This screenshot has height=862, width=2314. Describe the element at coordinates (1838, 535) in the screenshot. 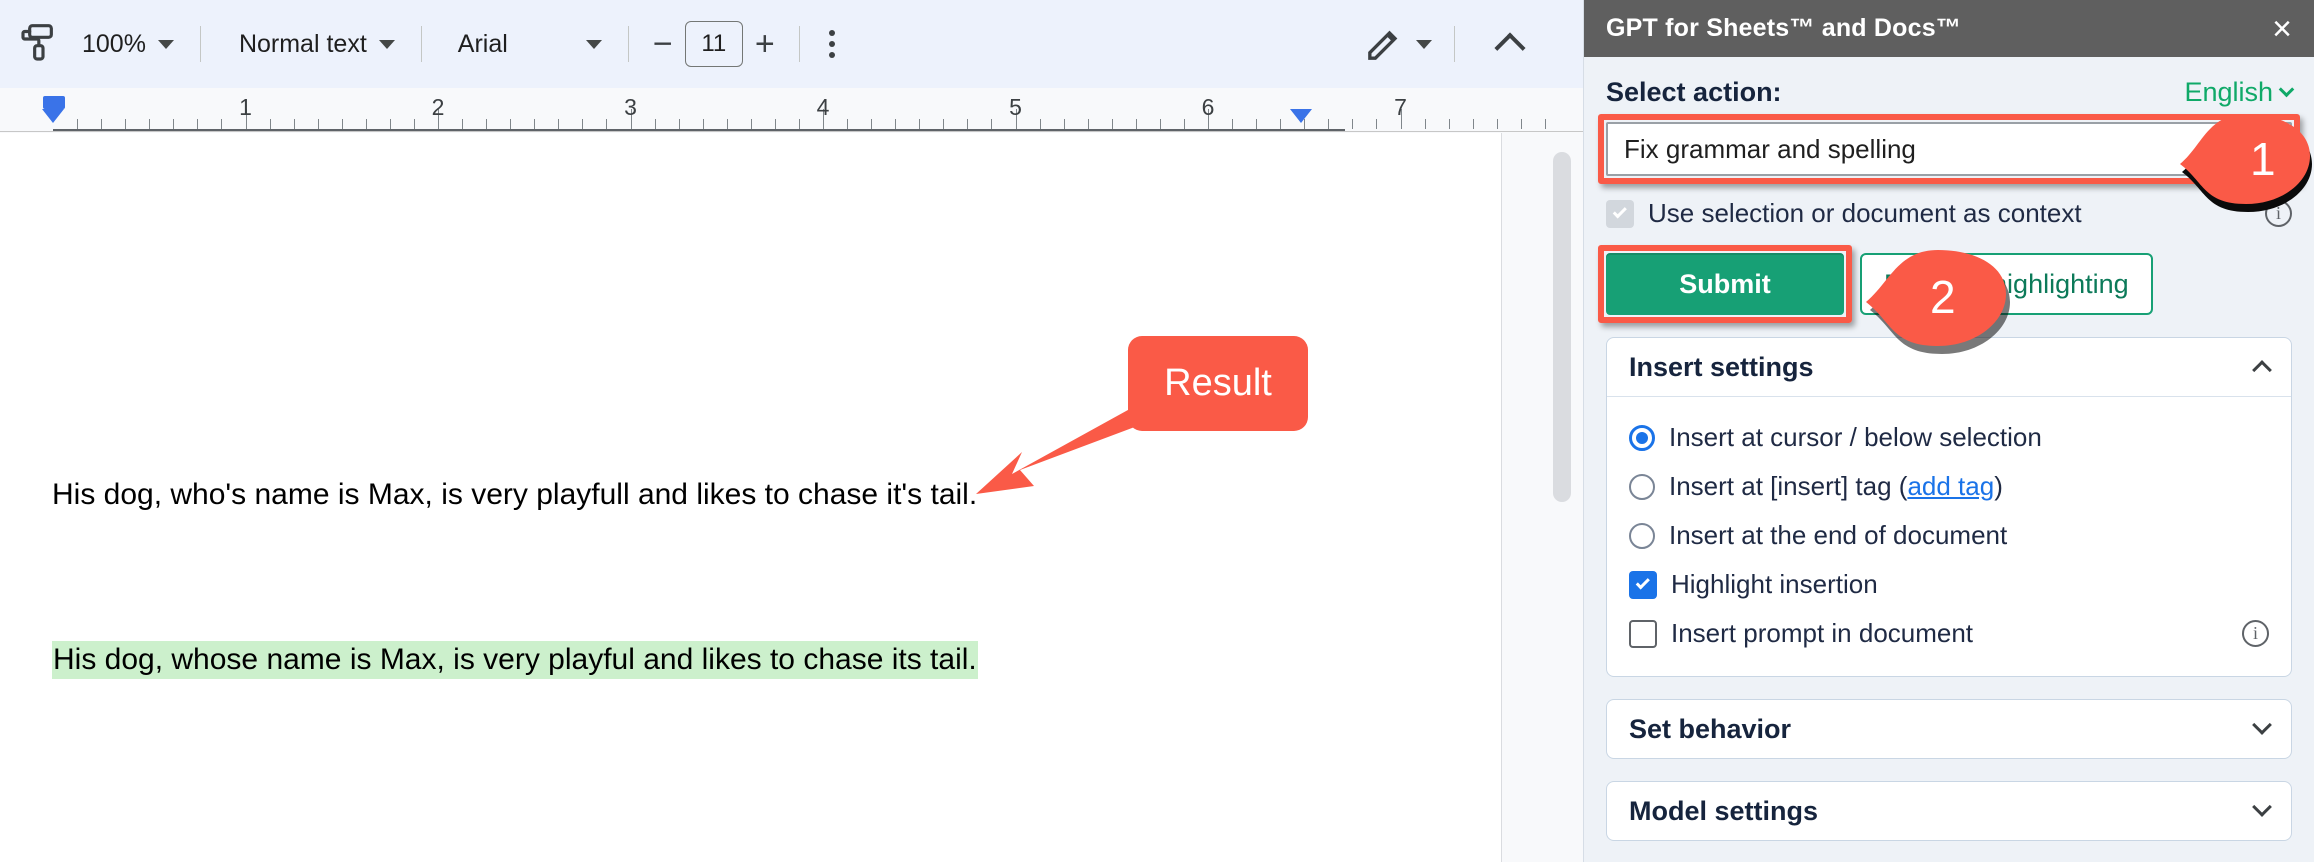

I see `option-label: Insert at the end of document` at that location.